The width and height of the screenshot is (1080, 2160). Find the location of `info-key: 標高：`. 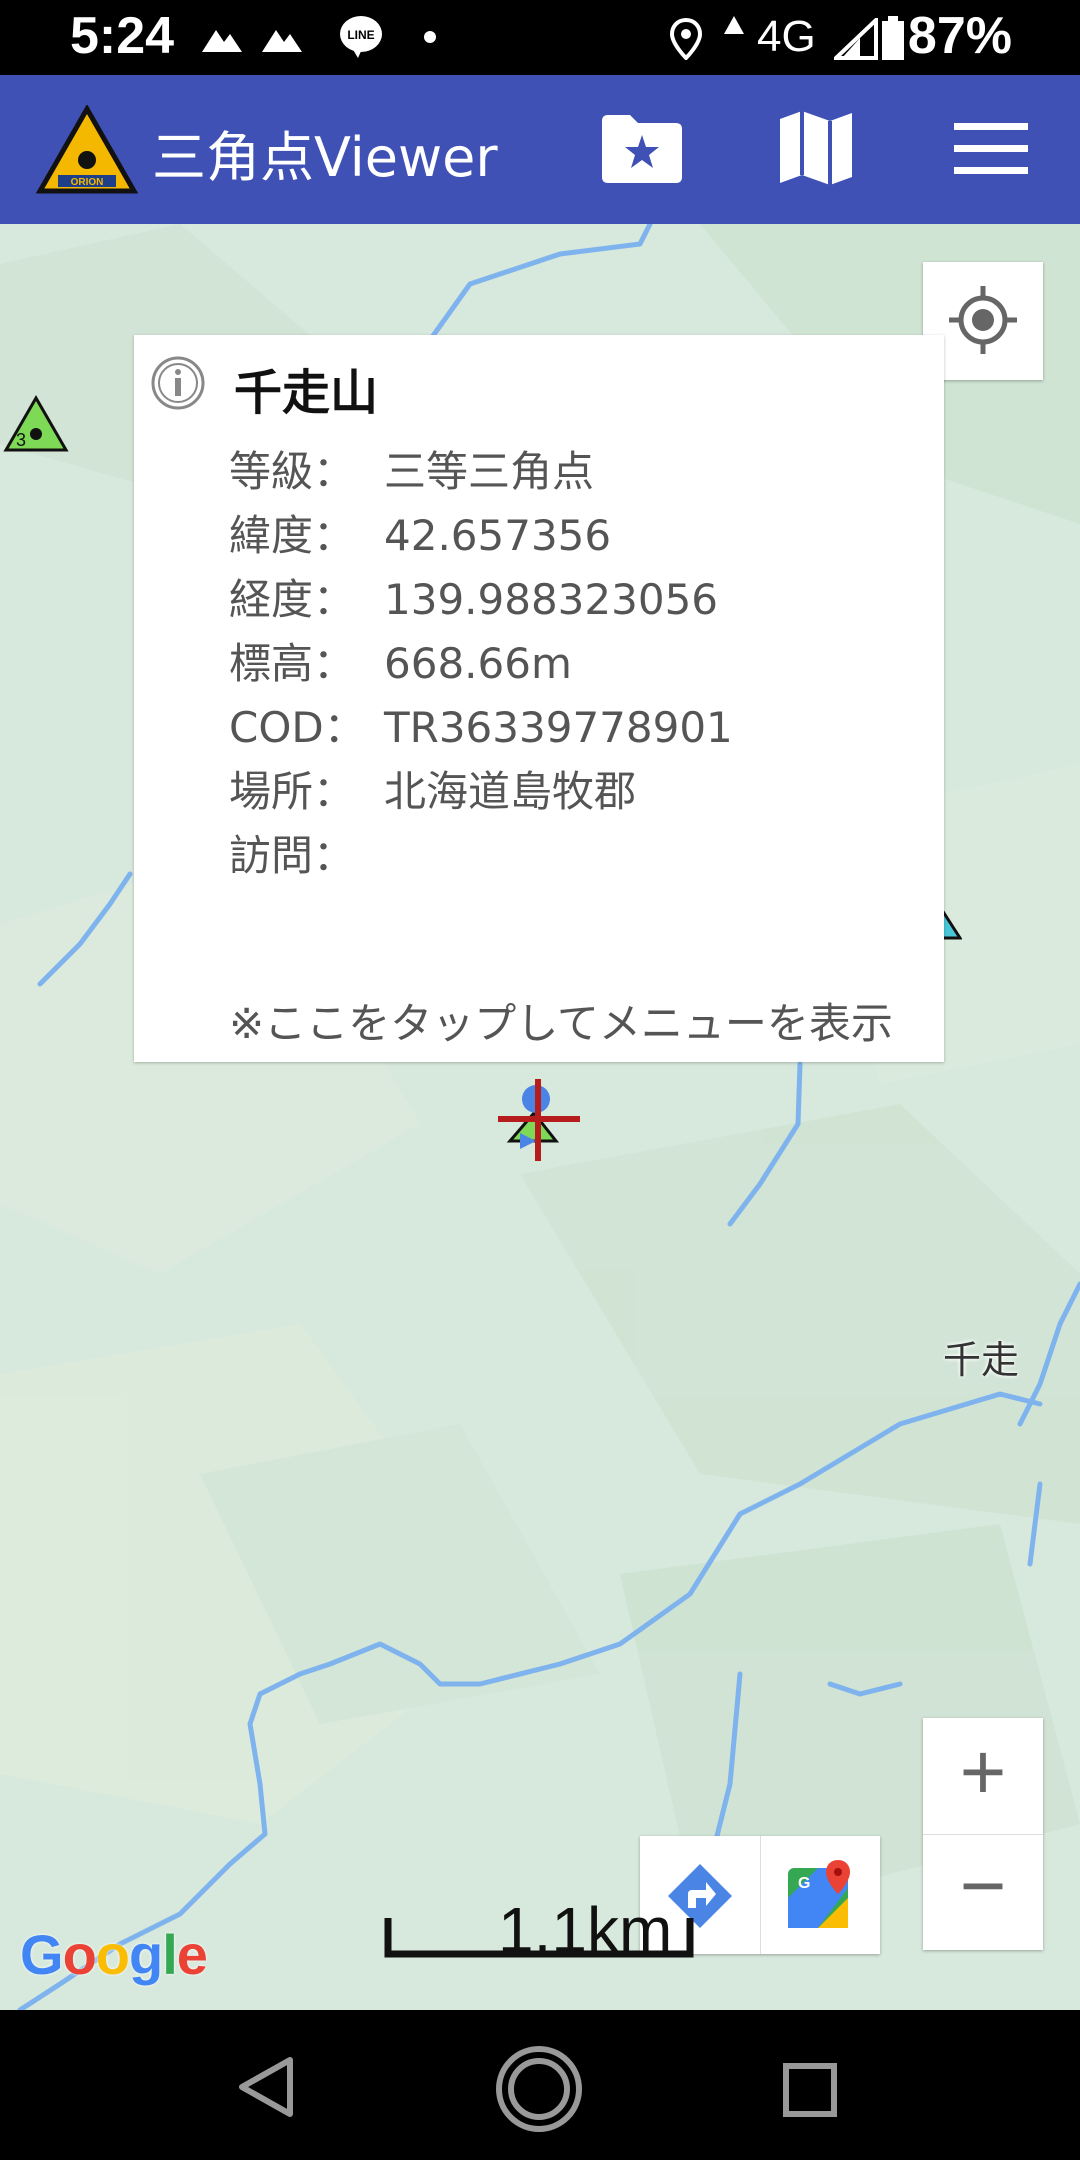

info-key: 標高： is located at coordinates (292, 663).